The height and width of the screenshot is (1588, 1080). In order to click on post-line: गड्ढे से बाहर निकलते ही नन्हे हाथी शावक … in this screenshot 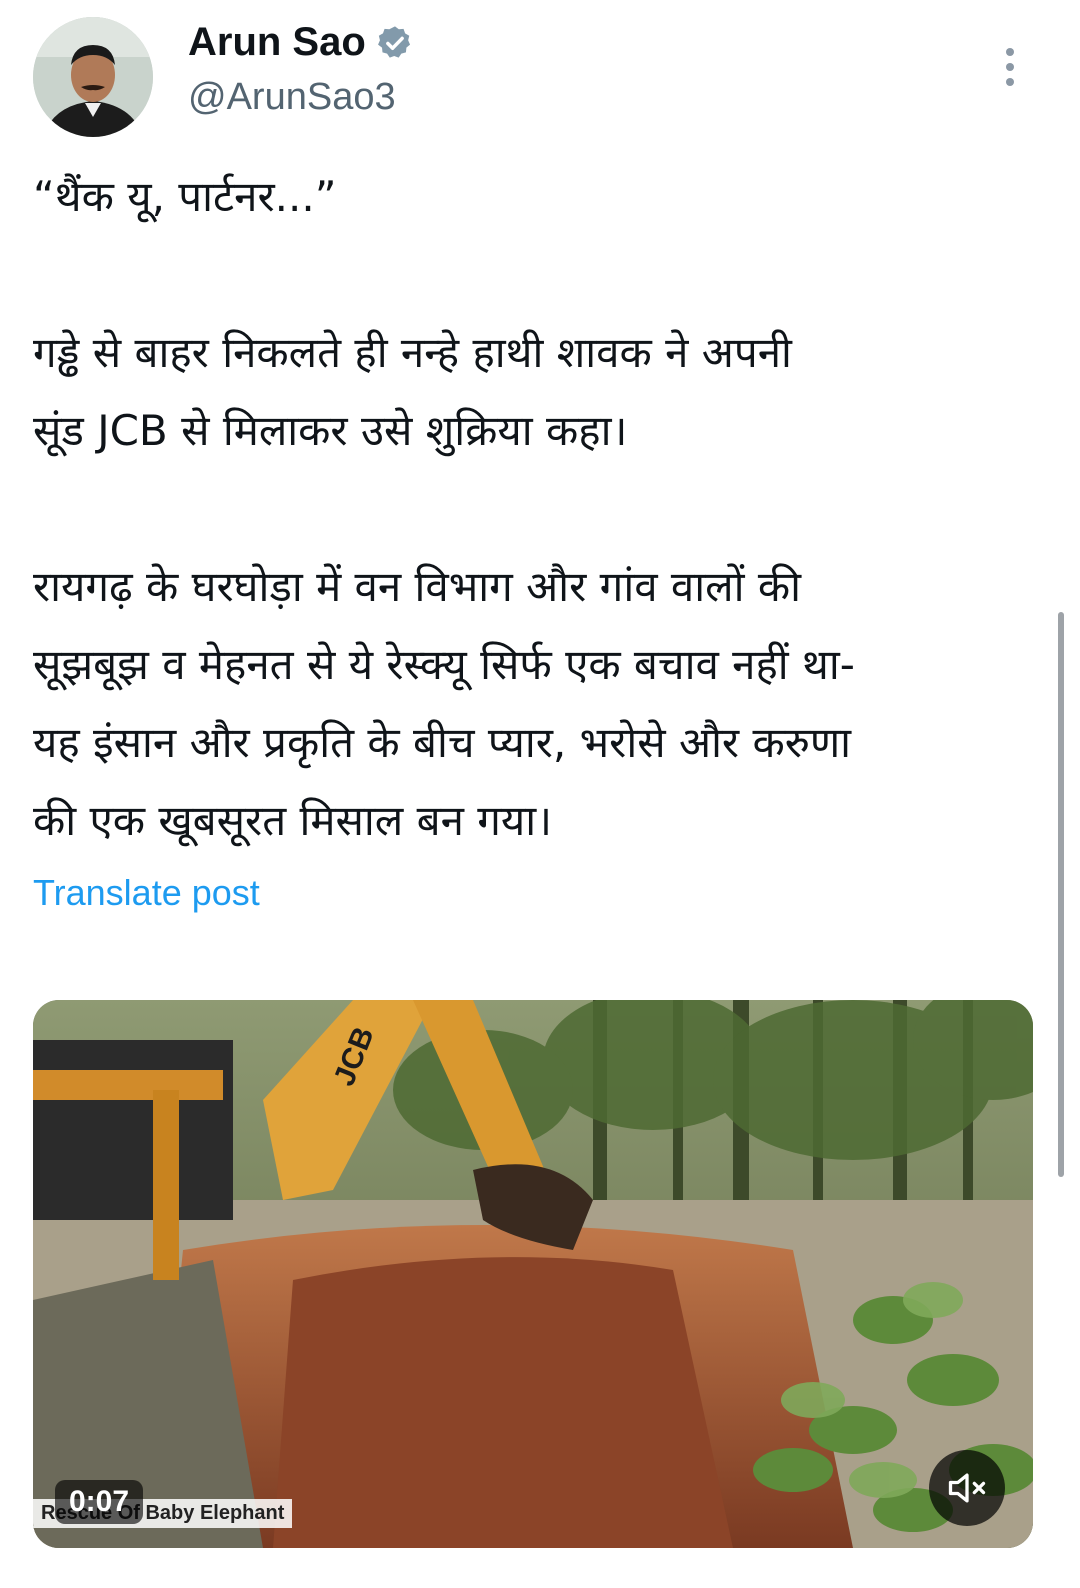, I will do `click(412, 352)`.